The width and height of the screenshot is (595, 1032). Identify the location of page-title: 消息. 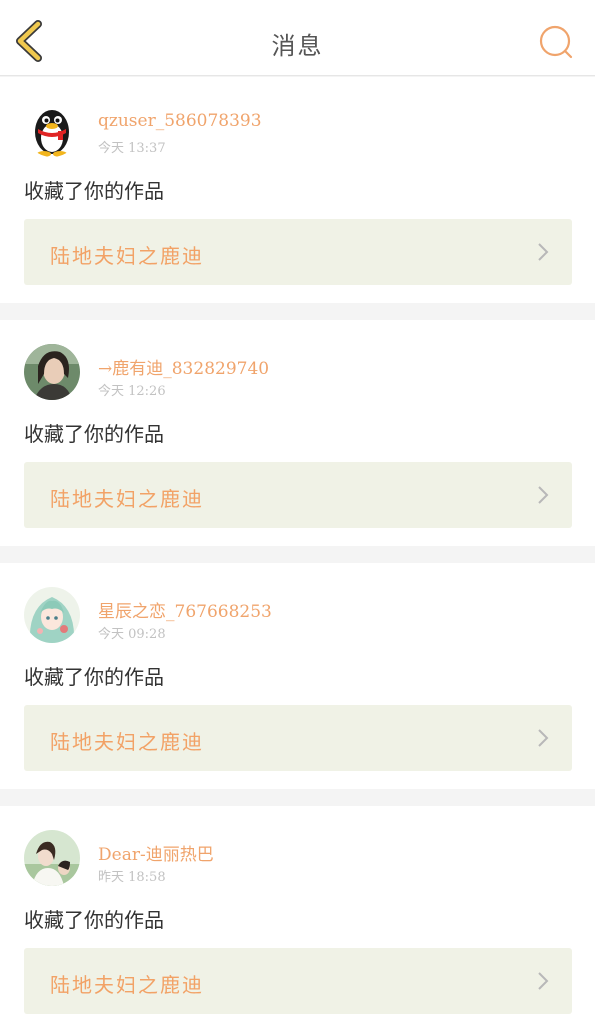
(297, 46).